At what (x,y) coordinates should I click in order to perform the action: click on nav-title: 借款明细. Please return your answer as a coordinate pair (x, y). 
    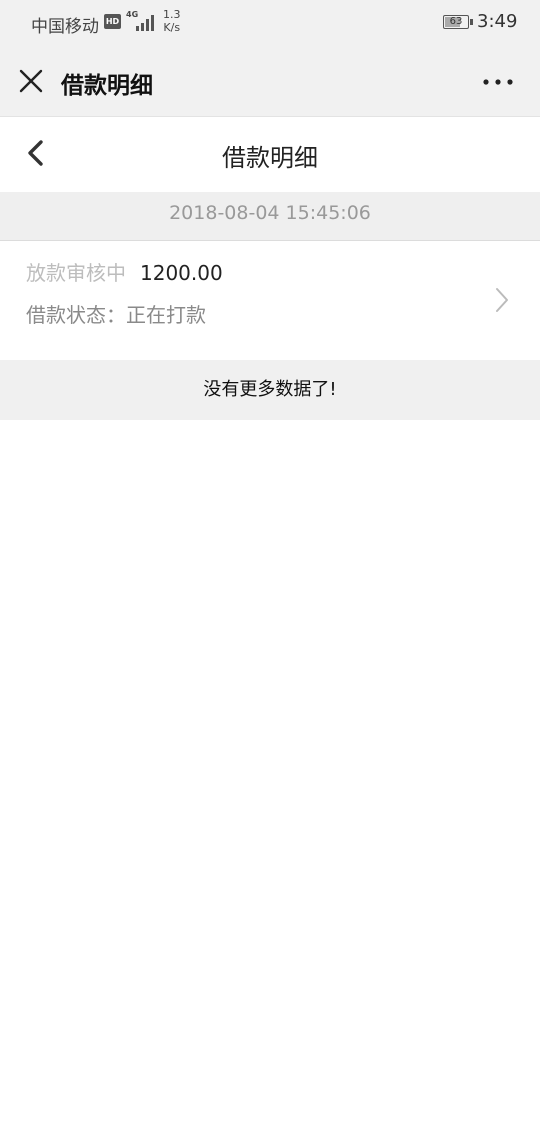
    Looking at the image, I should click on (270, 158).